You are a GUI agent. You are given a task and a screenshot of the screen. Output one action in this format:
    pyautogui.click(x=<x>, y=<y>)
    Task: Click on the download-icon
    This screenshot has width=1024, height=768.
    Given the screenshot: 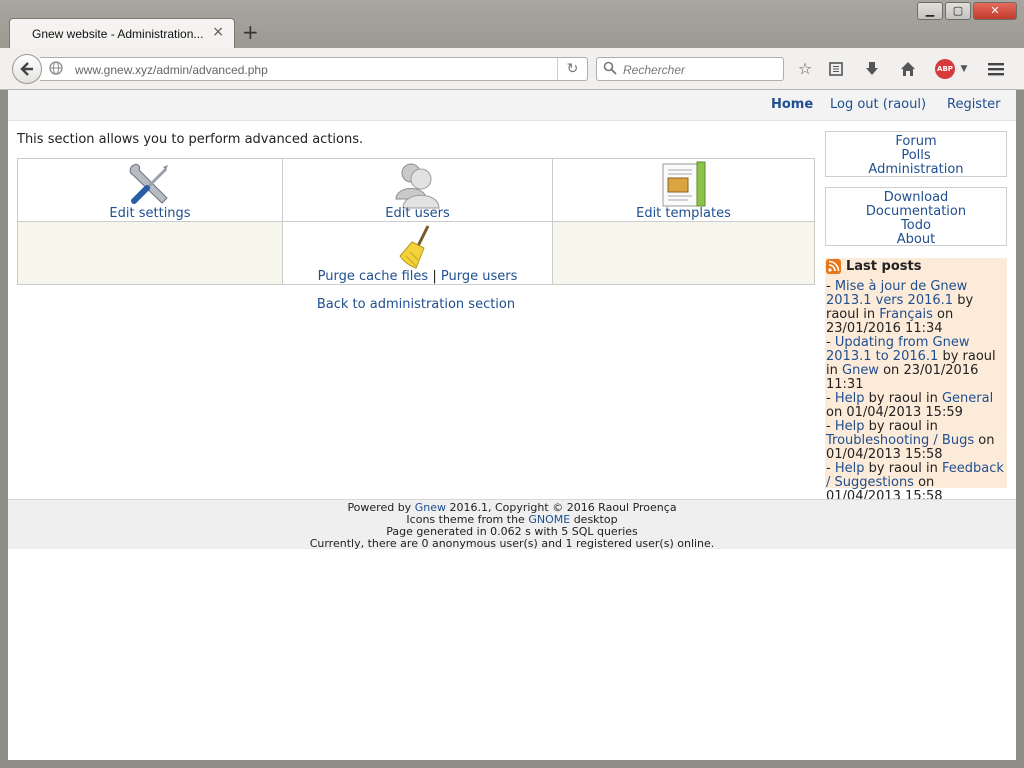 What is the action you would take?
    pyautogui.click(x=872, y=69)
    